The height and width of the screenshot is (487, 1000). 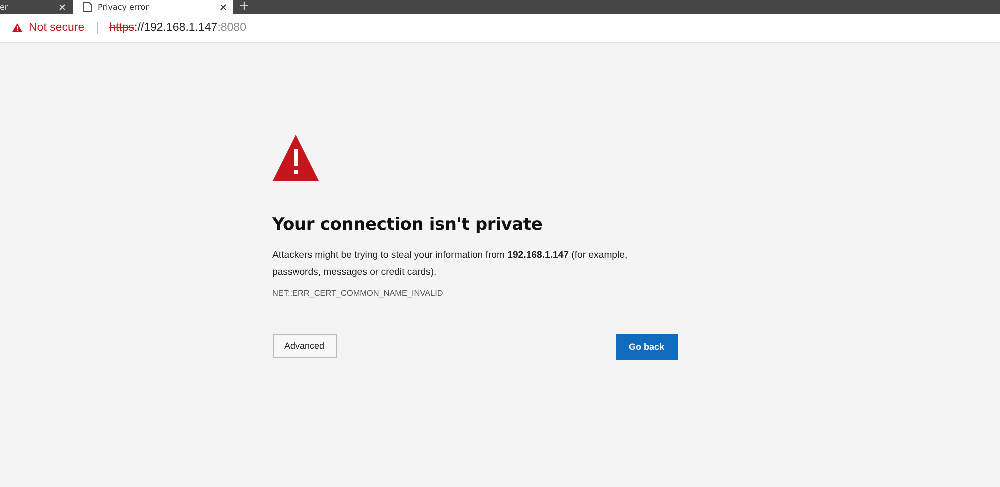 What do you see at coordinates (304, 346) in the screenshot?
I see `advanced-button: Advanced` at bounding box center [304, 346].